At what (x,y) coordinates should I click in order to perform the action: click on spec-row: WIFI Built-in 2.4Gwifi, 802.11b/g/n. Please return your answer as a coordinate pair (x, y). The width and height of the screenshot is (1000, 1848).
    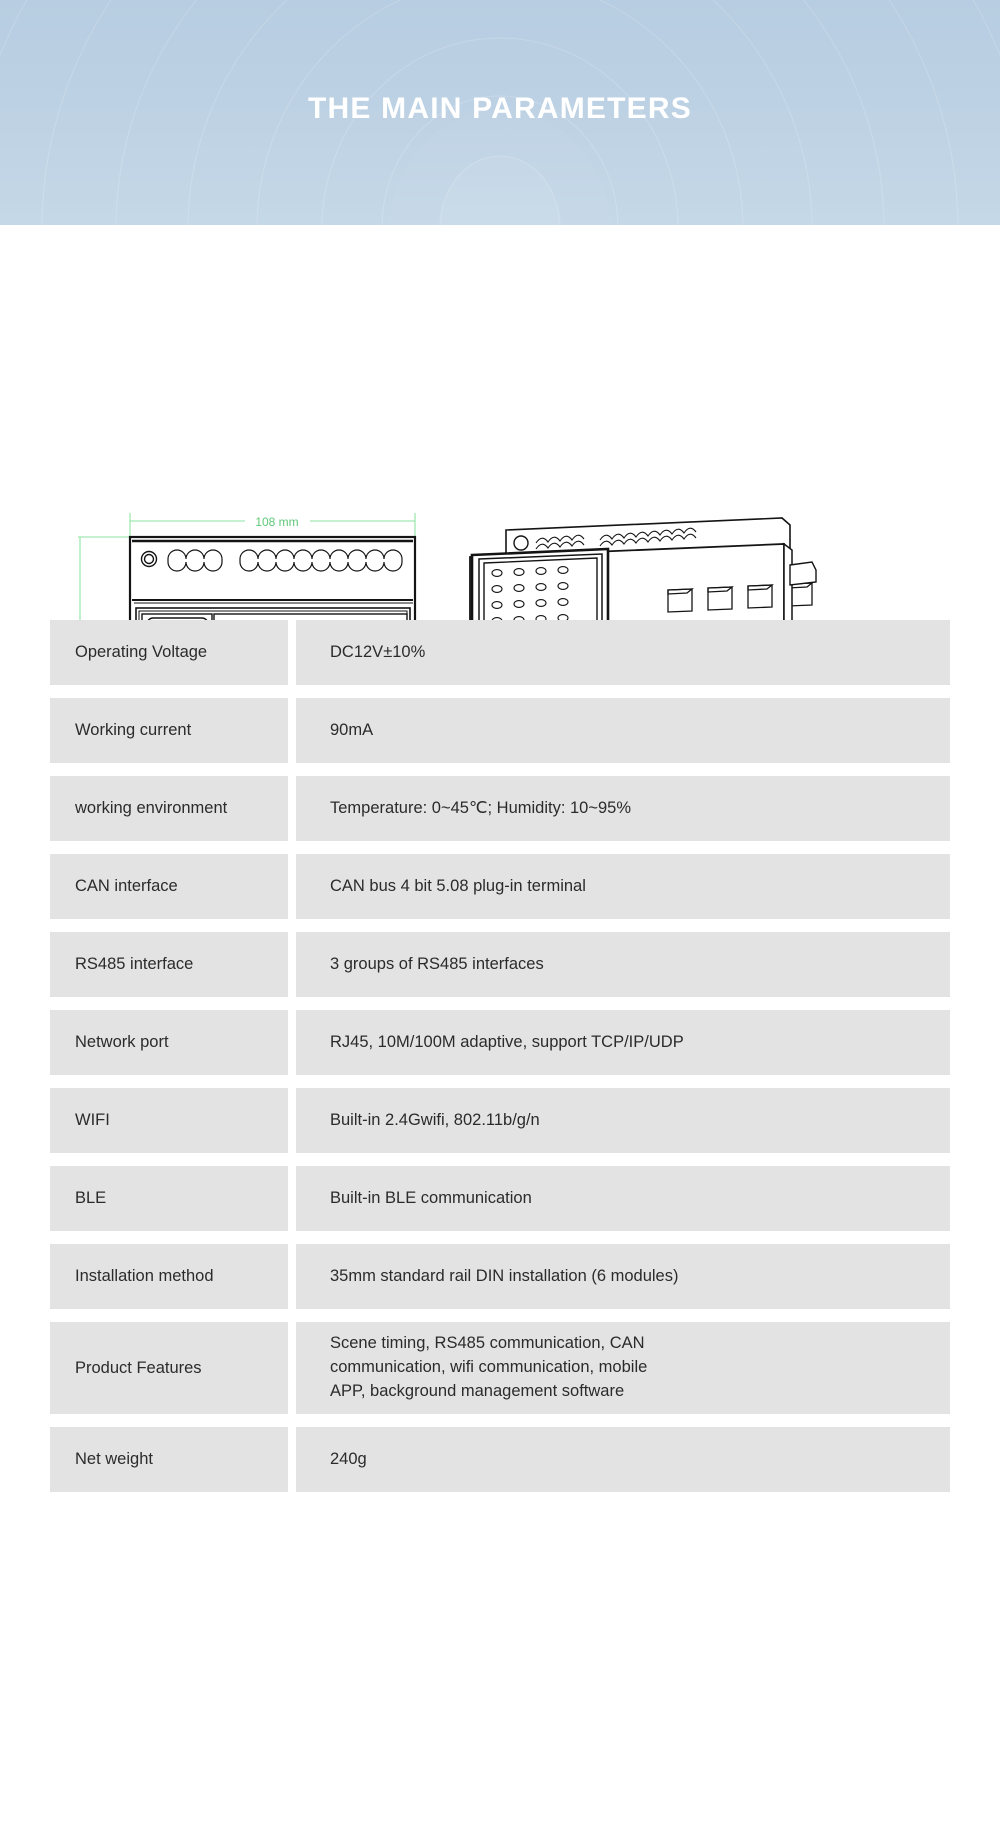
    Looking at the image, I should click on (500, 1120).